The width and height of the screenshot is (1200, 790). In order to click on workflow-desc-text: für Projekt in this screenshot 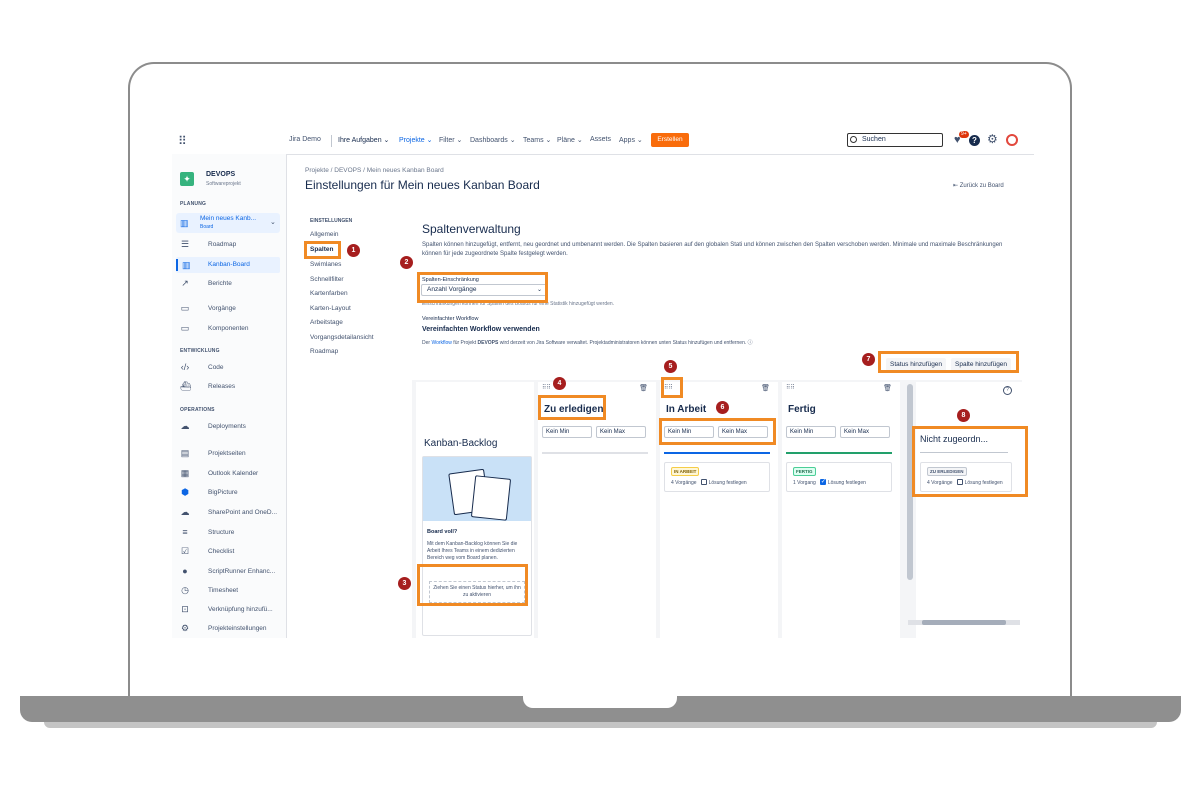, I will do `click(464, 343)`.